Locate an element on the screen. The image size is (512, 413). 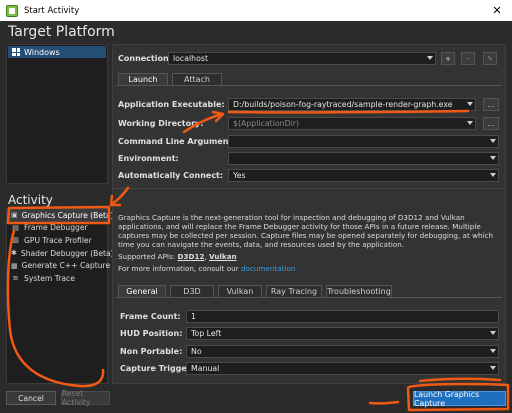
supported-apis: Supported APIs: D3D12, Vulkan is located at coordinates (310, 256).